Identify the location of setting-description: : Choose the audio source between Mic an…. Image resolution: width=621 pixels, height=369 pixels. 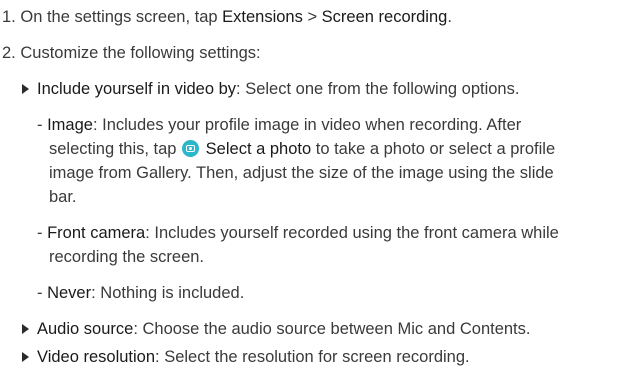
(332, 329).